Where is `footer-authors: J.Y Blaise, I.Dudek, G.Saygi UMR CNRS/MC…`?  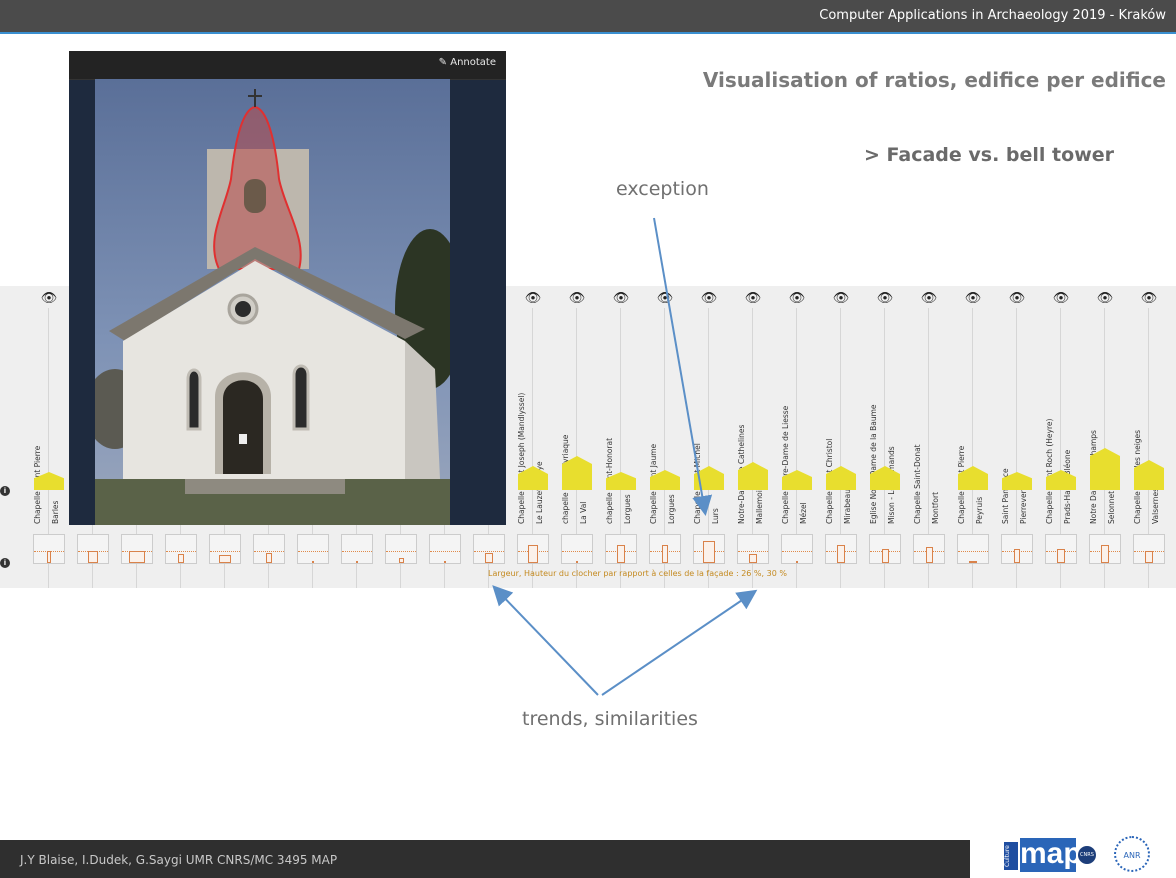 footer-authors: J.Y Blaise, I.Dudek, G.Saygi UMR CNRS/MC… is located at coordinates (179, 860).